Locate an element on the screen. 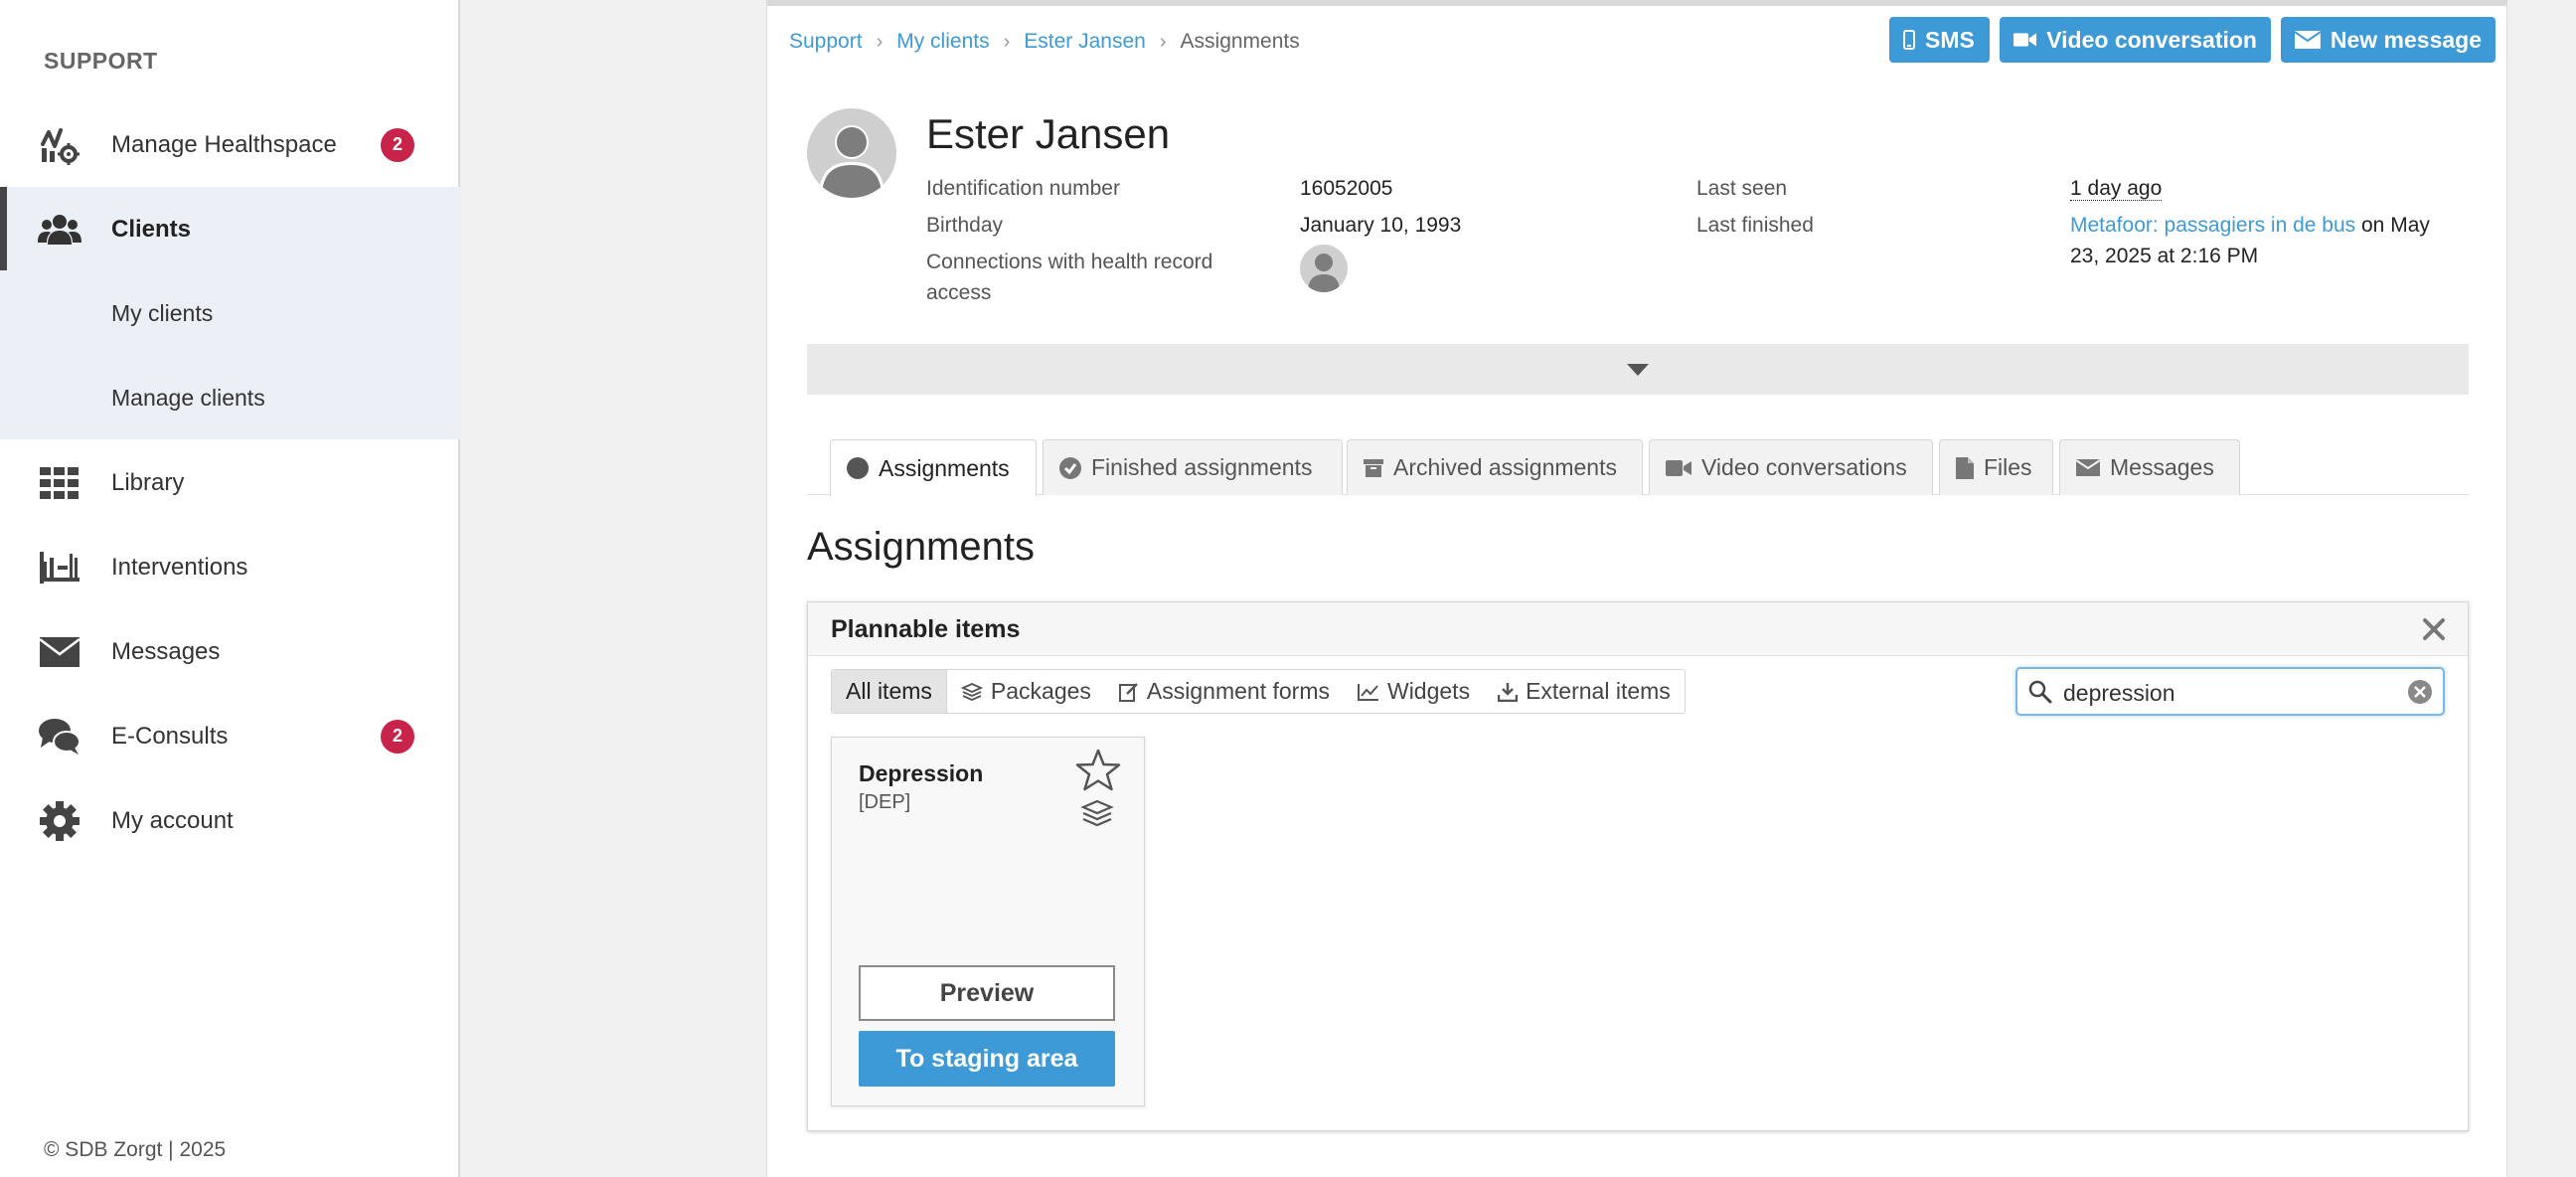  tab-assignments: Assignments is located at coordinates (933, 467).